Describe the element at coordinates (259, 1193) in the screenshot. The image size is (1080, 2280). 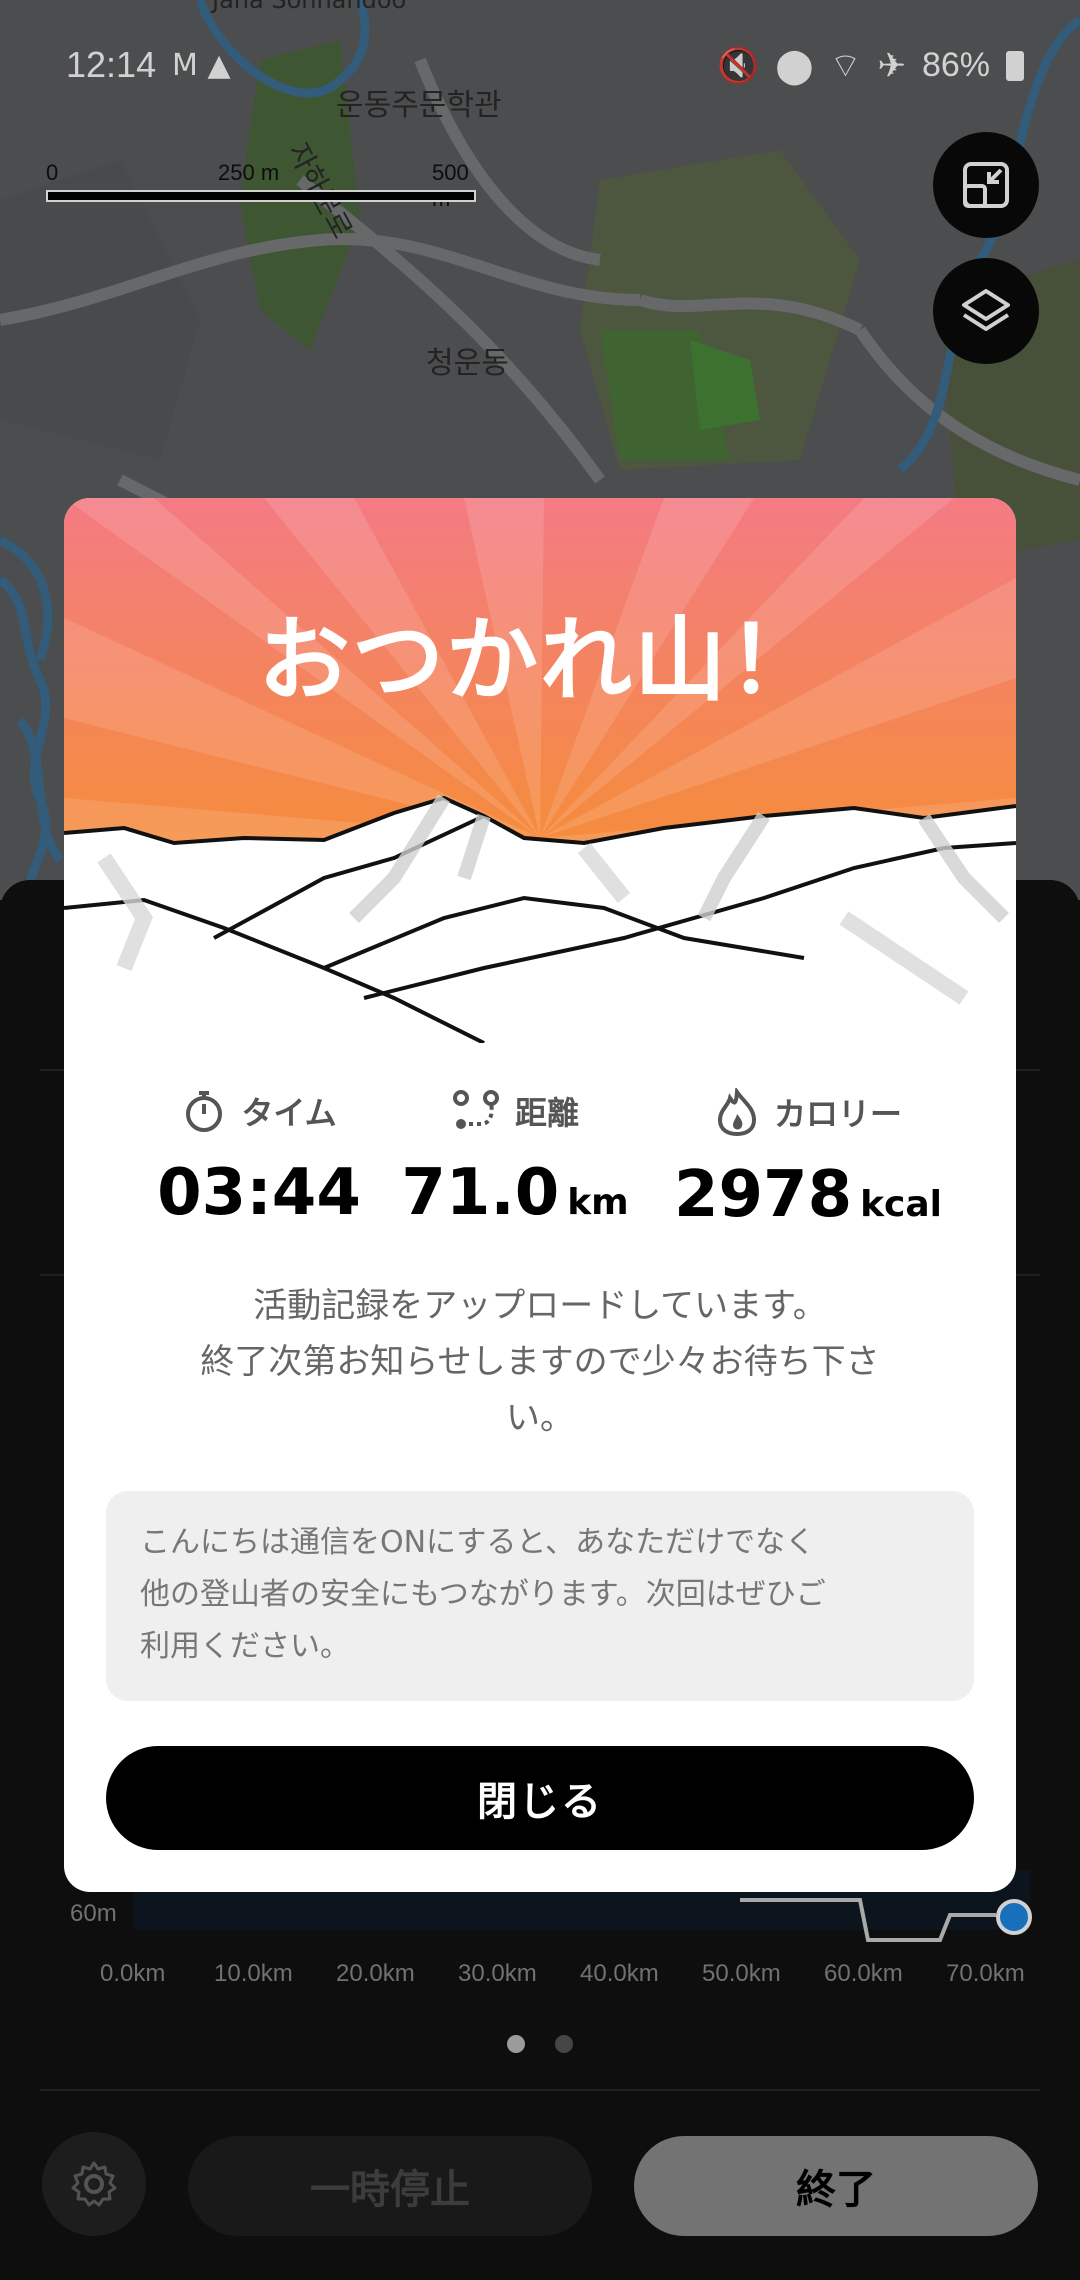
I see `stat-time-value: 03:44` at that location.